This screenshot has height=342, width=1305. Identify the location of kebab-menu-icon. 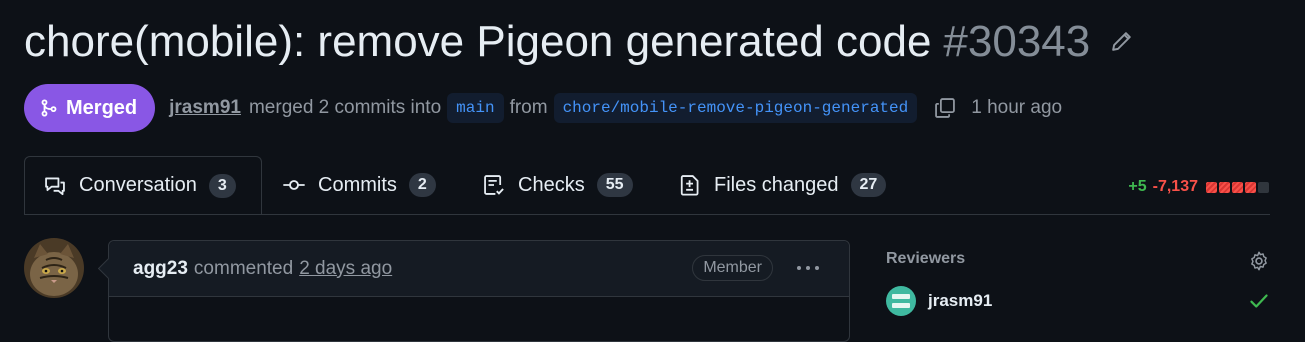
(808, 268).